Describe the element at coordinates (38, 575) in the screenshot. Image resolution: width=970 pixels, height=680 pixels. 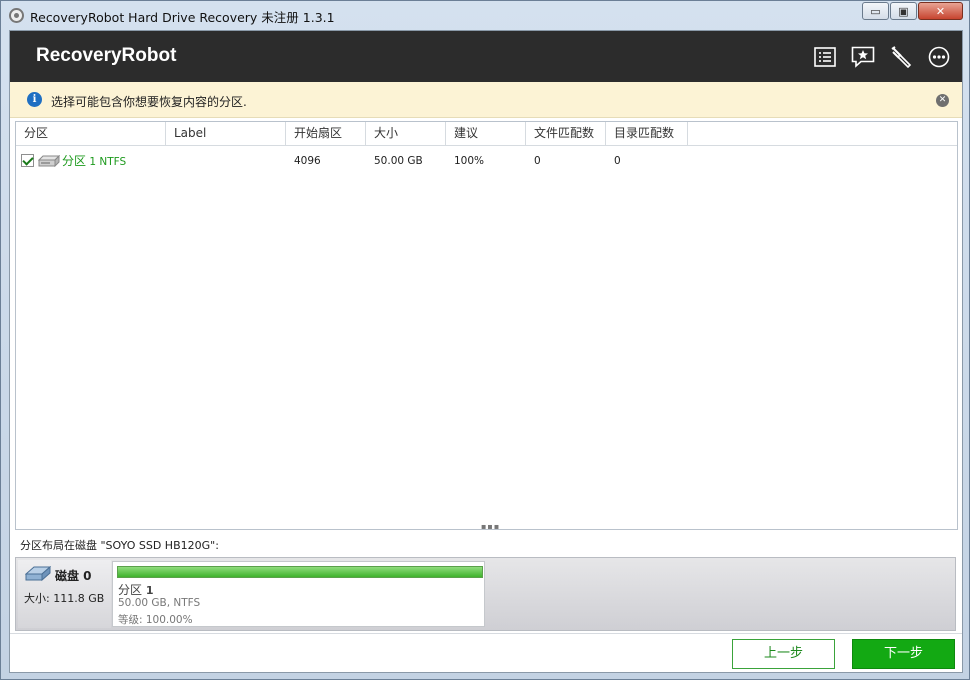
I see `disk-icon` at that location.